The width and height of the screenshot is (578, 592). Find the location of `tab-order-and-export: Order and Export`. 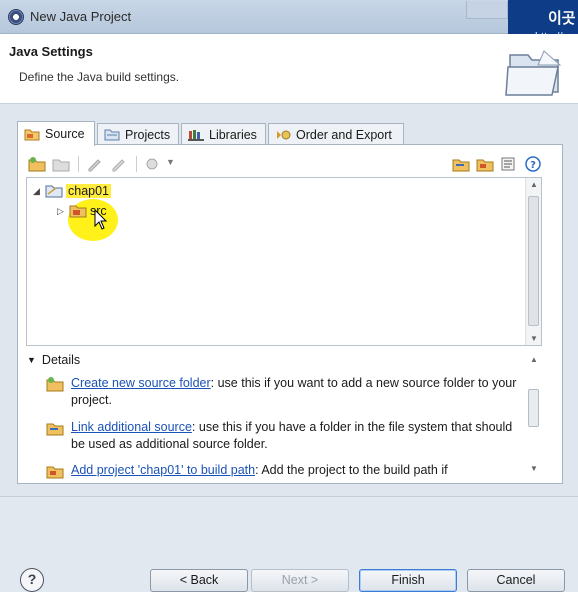

tab-order-and-export: Order and Export is located at coordinates (336, 134).